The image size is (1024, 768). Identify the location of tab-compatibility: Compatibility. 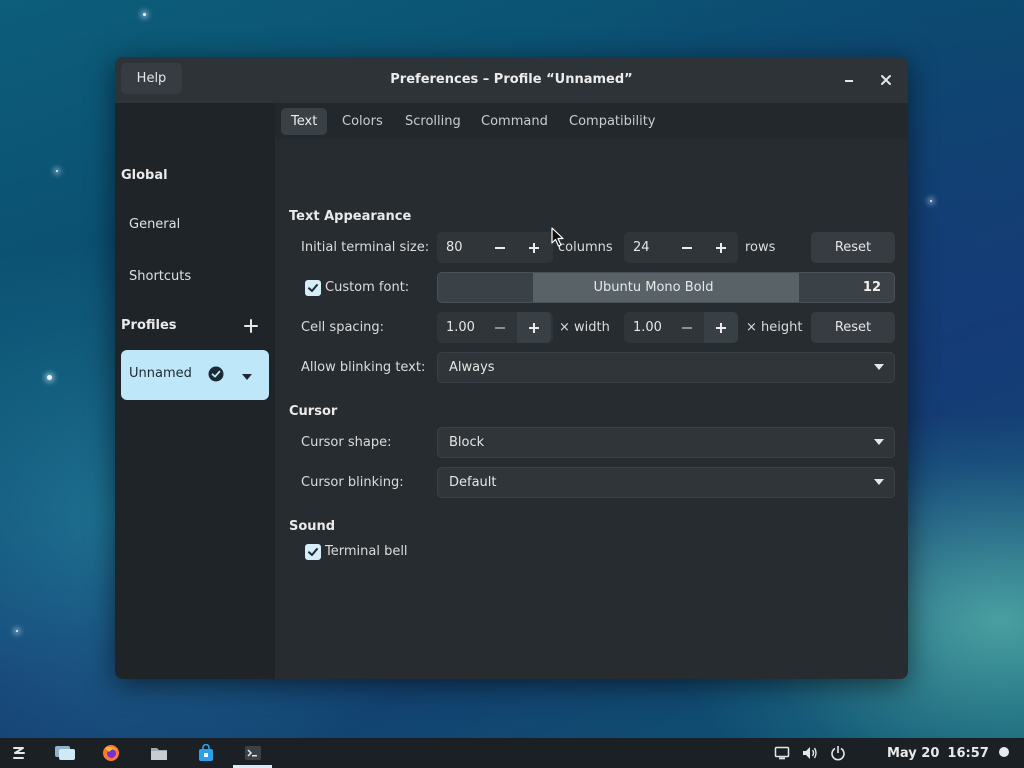
(612, 121).